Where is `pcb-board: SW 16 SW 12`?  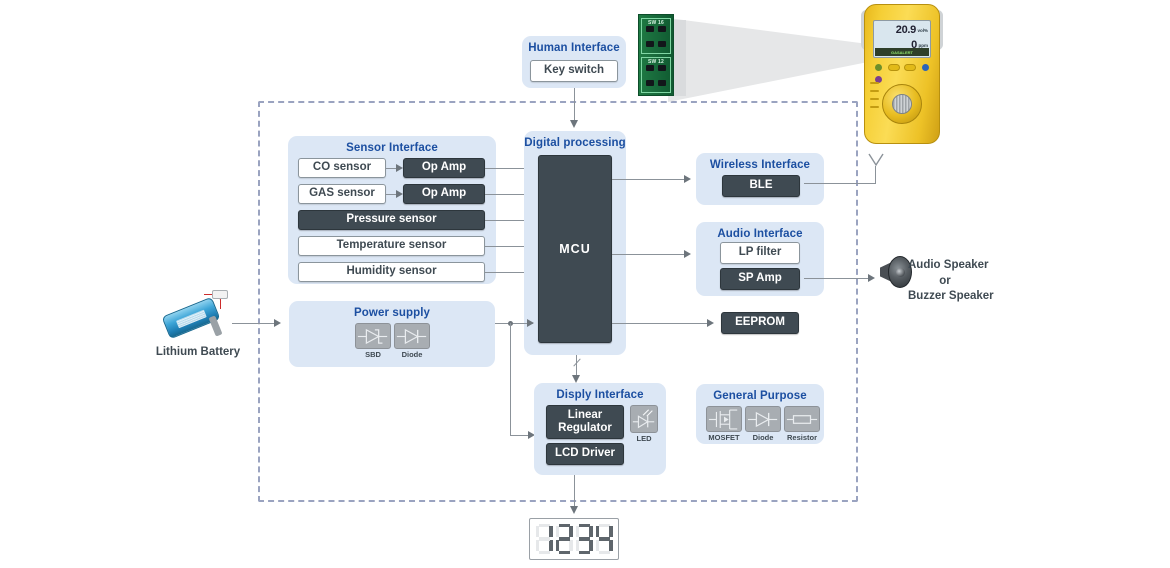
pcb-board: SW 16 SW 12 is located at coordinates (656, 55).